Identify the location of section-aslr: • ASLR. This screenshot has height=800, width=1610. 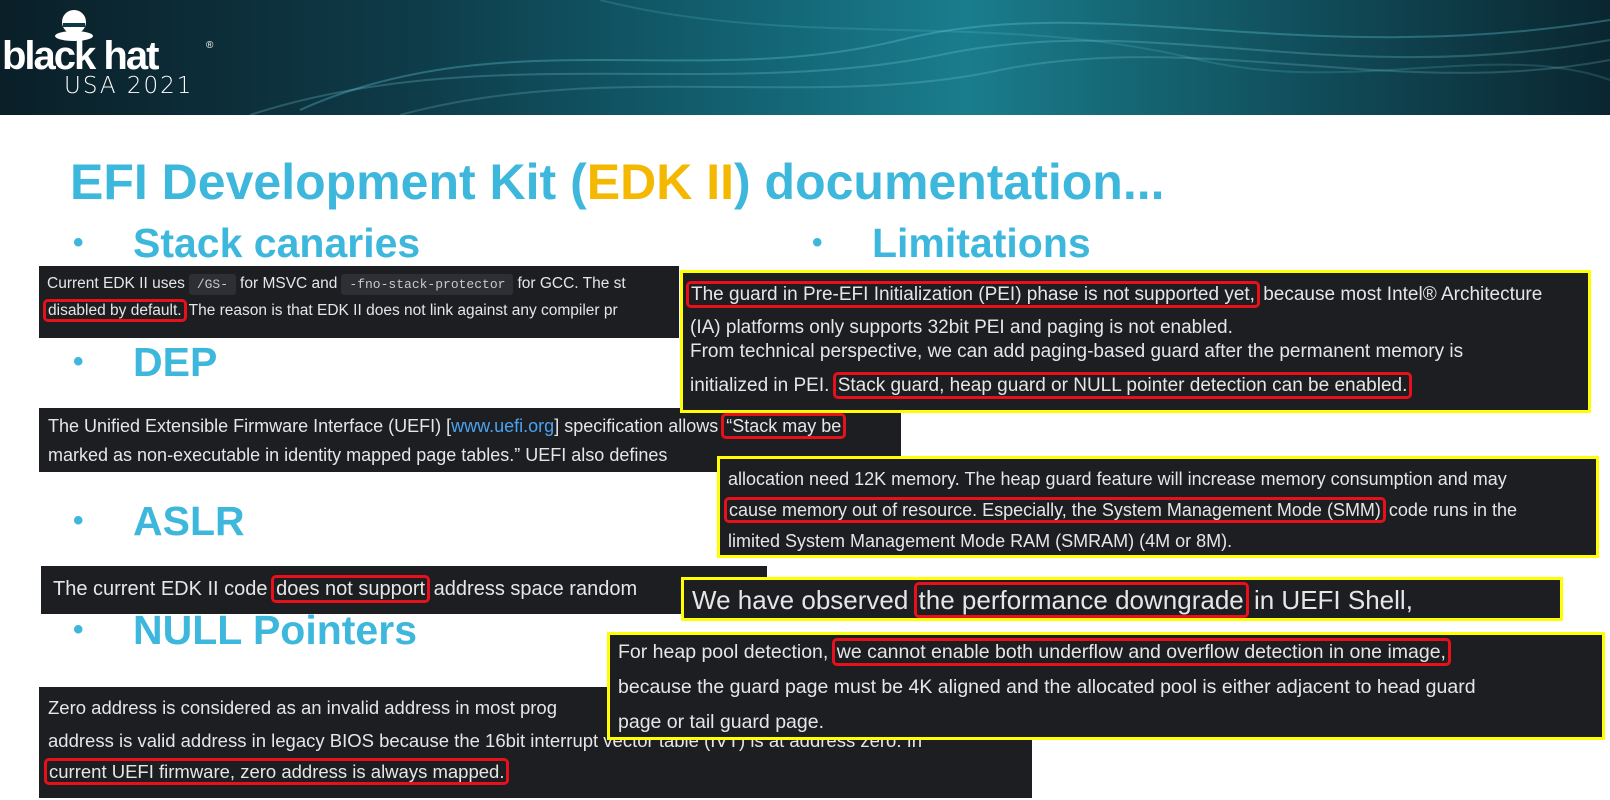
(159, 521).